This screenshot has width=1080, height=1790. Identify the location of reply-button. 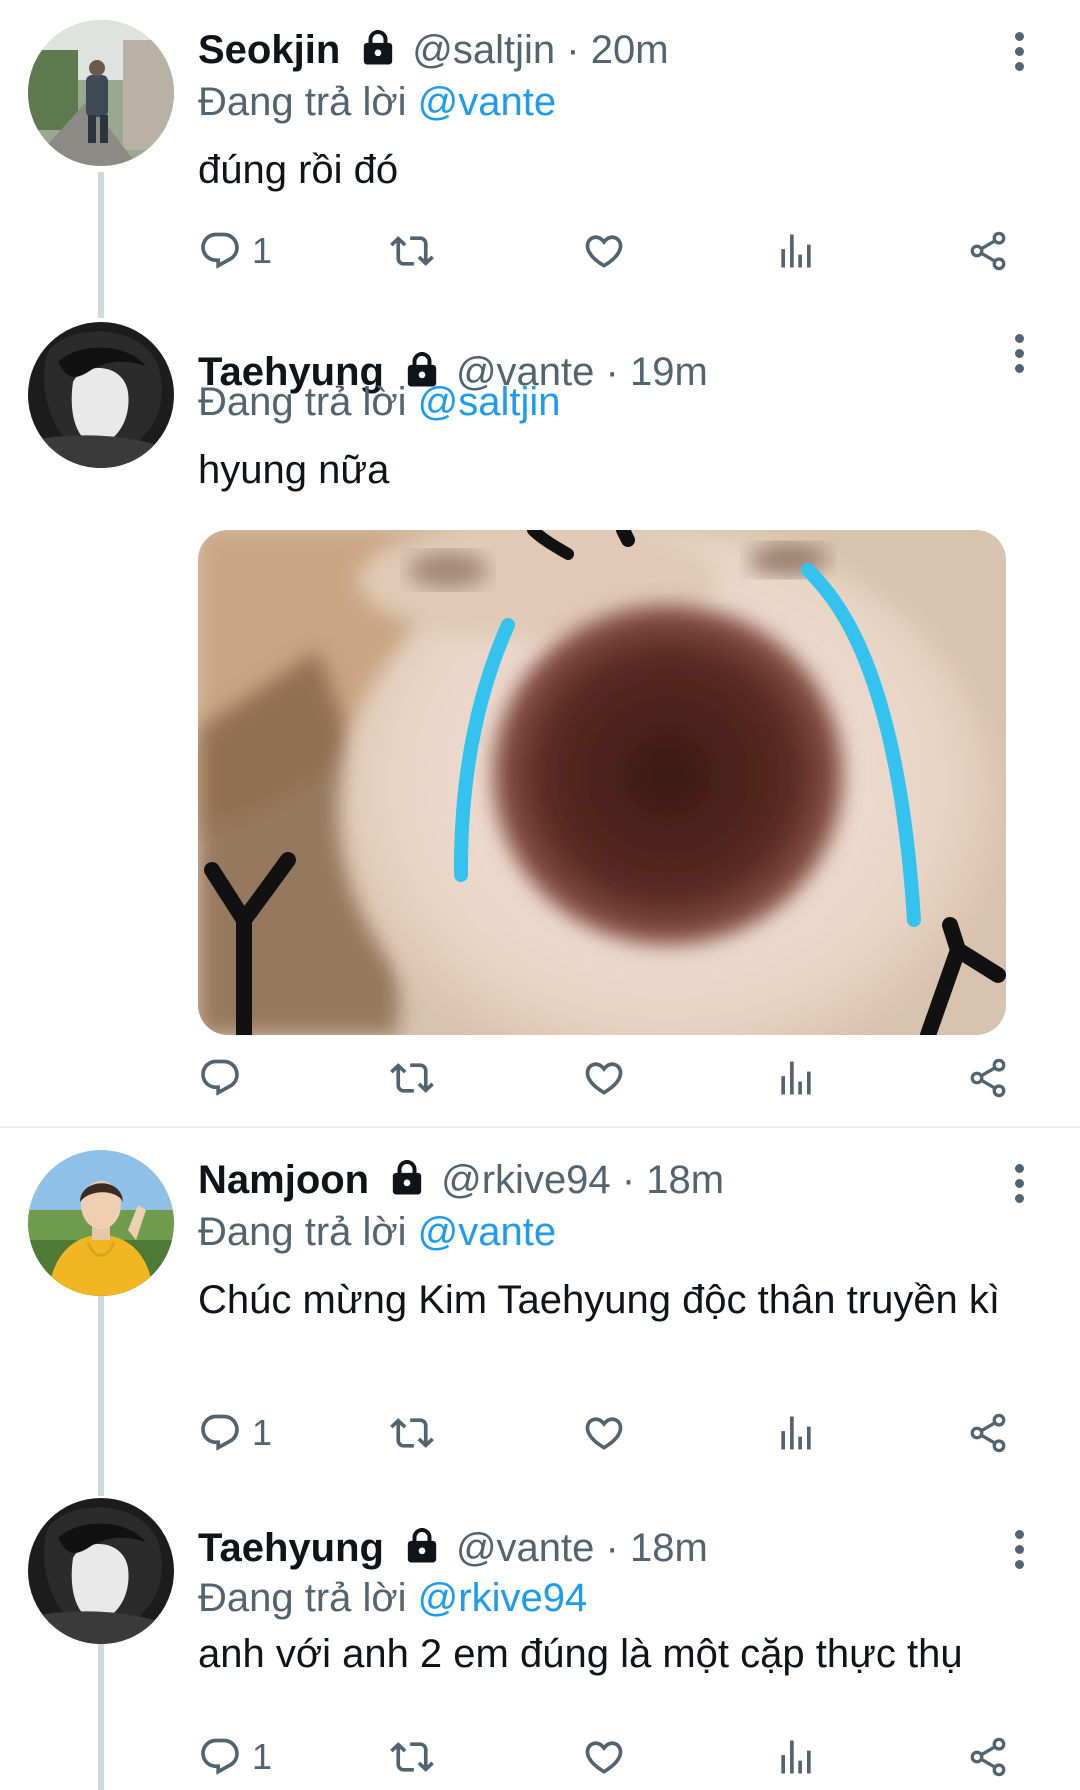
(225, 1078).